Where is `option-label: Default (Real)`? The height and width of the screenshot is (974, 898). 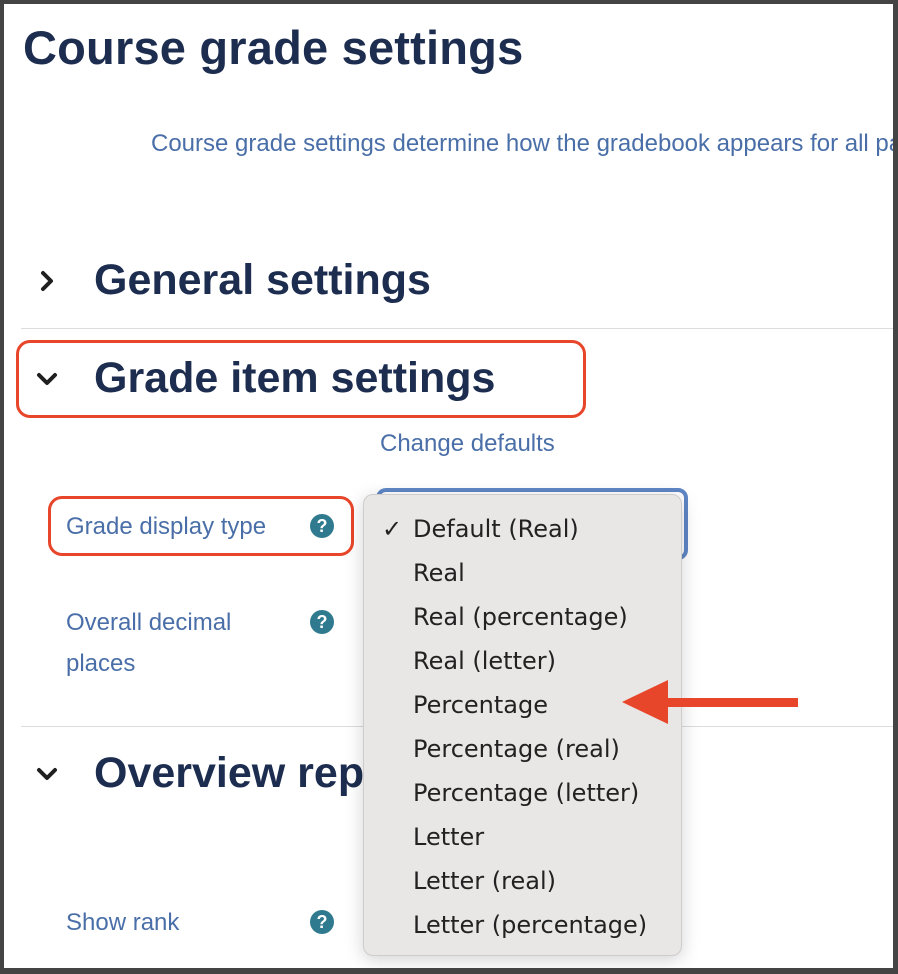
option-label: Default (Real) is located at coordinates (496, 529).